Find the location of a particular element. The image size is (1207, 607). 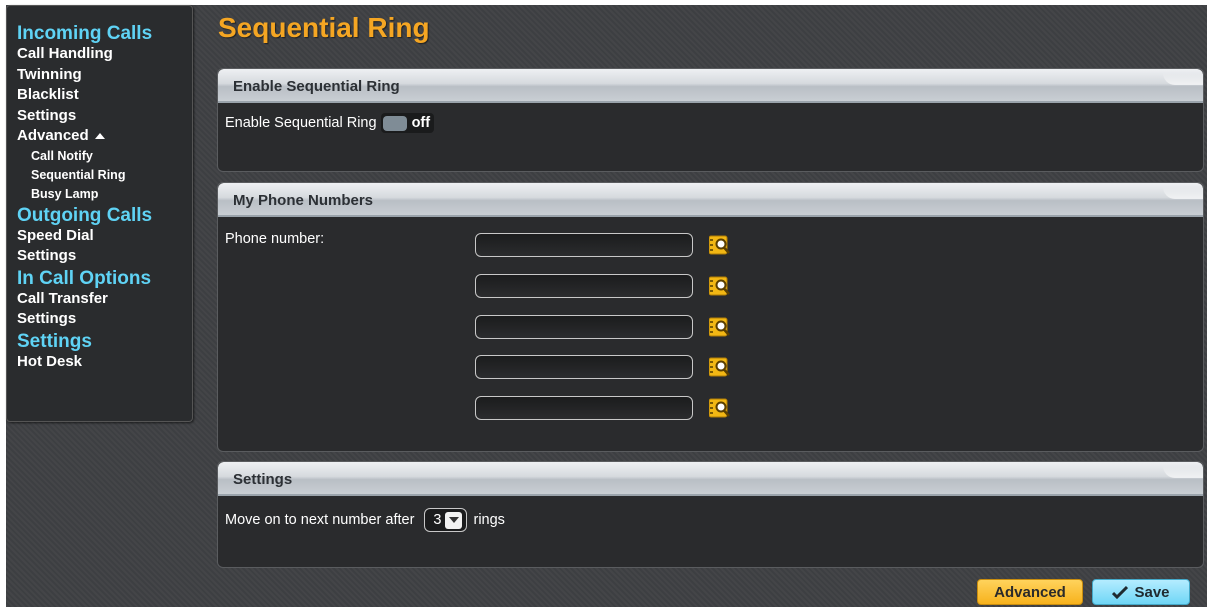

phone-number-label: Phone number: is located at coordinates (275, 239).